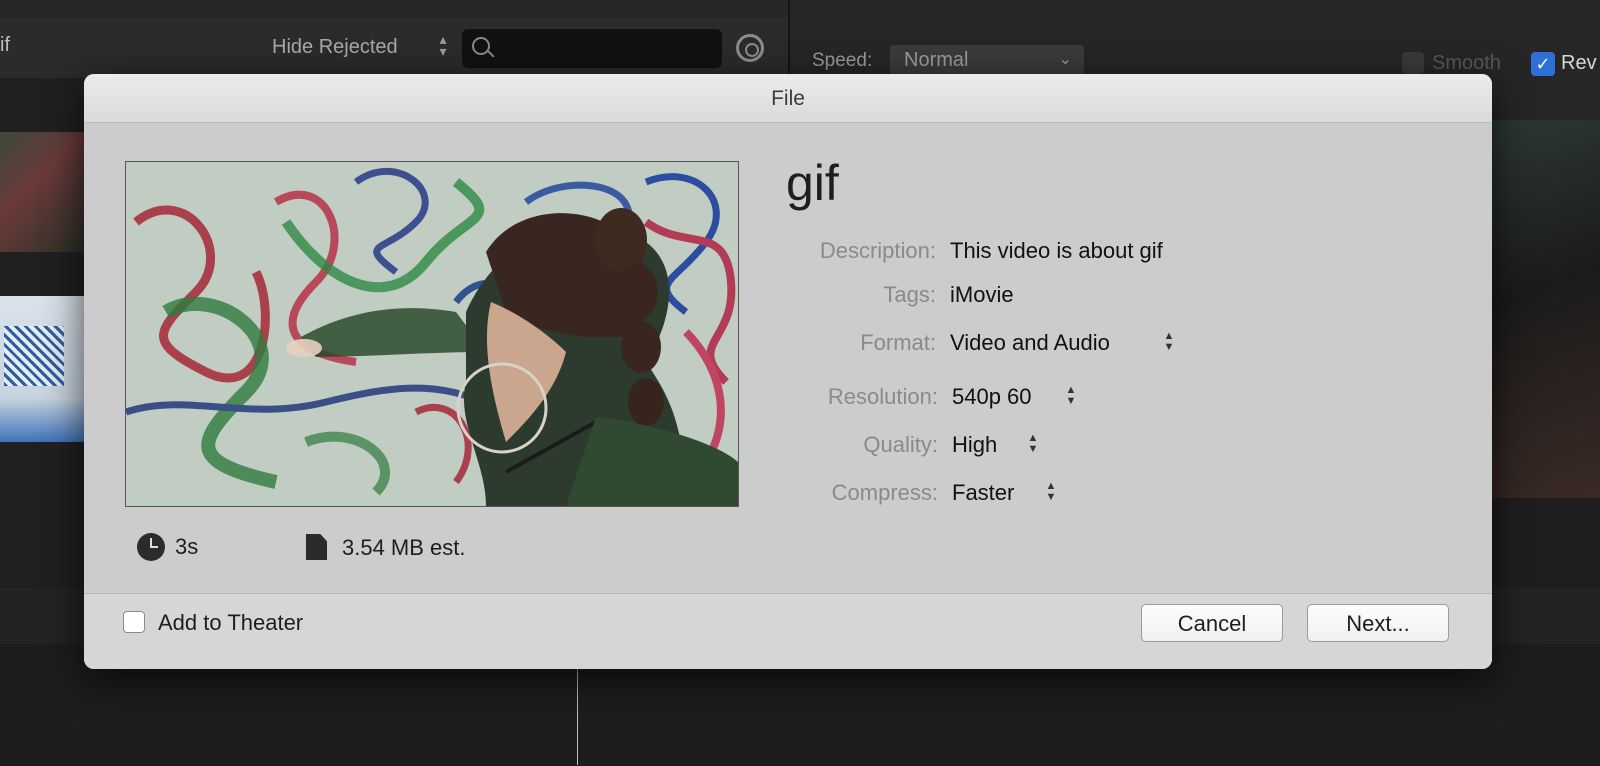 This screenshot has width=1600, height=766. What do you see at coordinates (134, 622) in the screenshot?
I see `add-to-theater-checkbox` at bounding box center [134, 622].